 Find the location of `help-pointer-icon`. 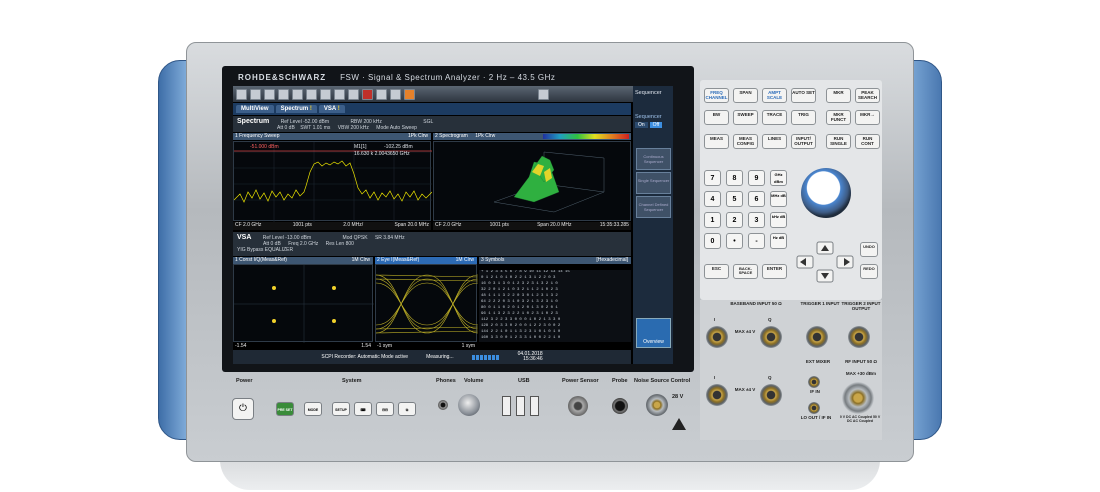

help-pointer-icon is located at coordinates (395, 94).